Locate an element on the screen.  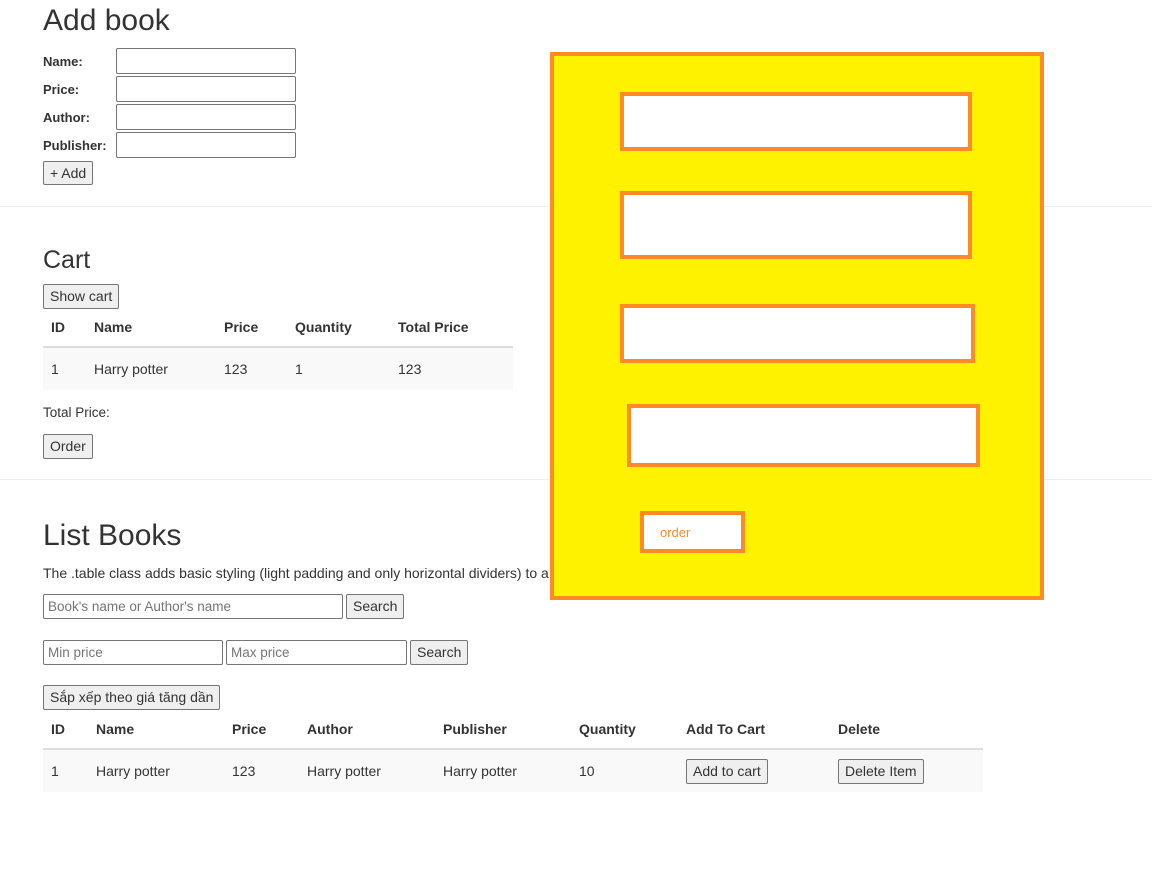
order-button: Order is located at coordinates (68, 446).